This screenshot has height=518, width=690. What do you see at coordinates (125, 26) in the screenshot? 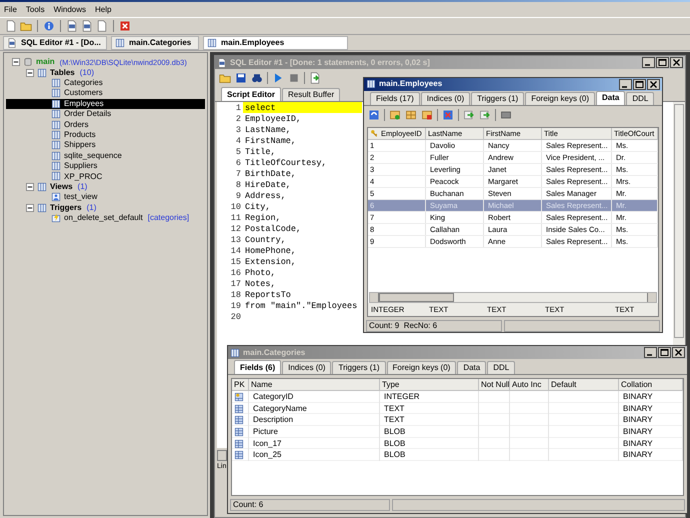
I see `close-icon` at bounding box center [125, 26].